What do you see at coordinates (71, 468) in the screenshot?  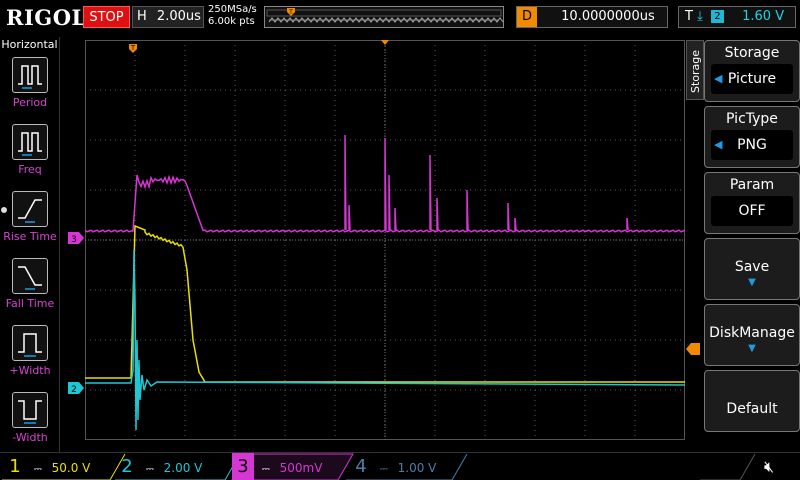 I see `channel-scale: 50.0 V` at bounding box center [71, 468].